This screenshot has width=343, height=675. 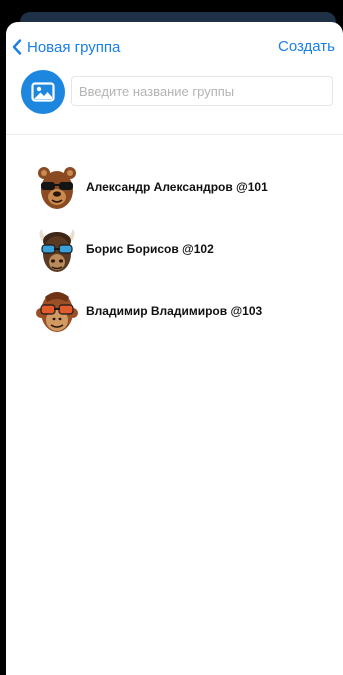 What do you see at coordinates (150, 249) in the screenshot?
I see `member-name: Борис Борисов @102` at bounding box center [150, 249].